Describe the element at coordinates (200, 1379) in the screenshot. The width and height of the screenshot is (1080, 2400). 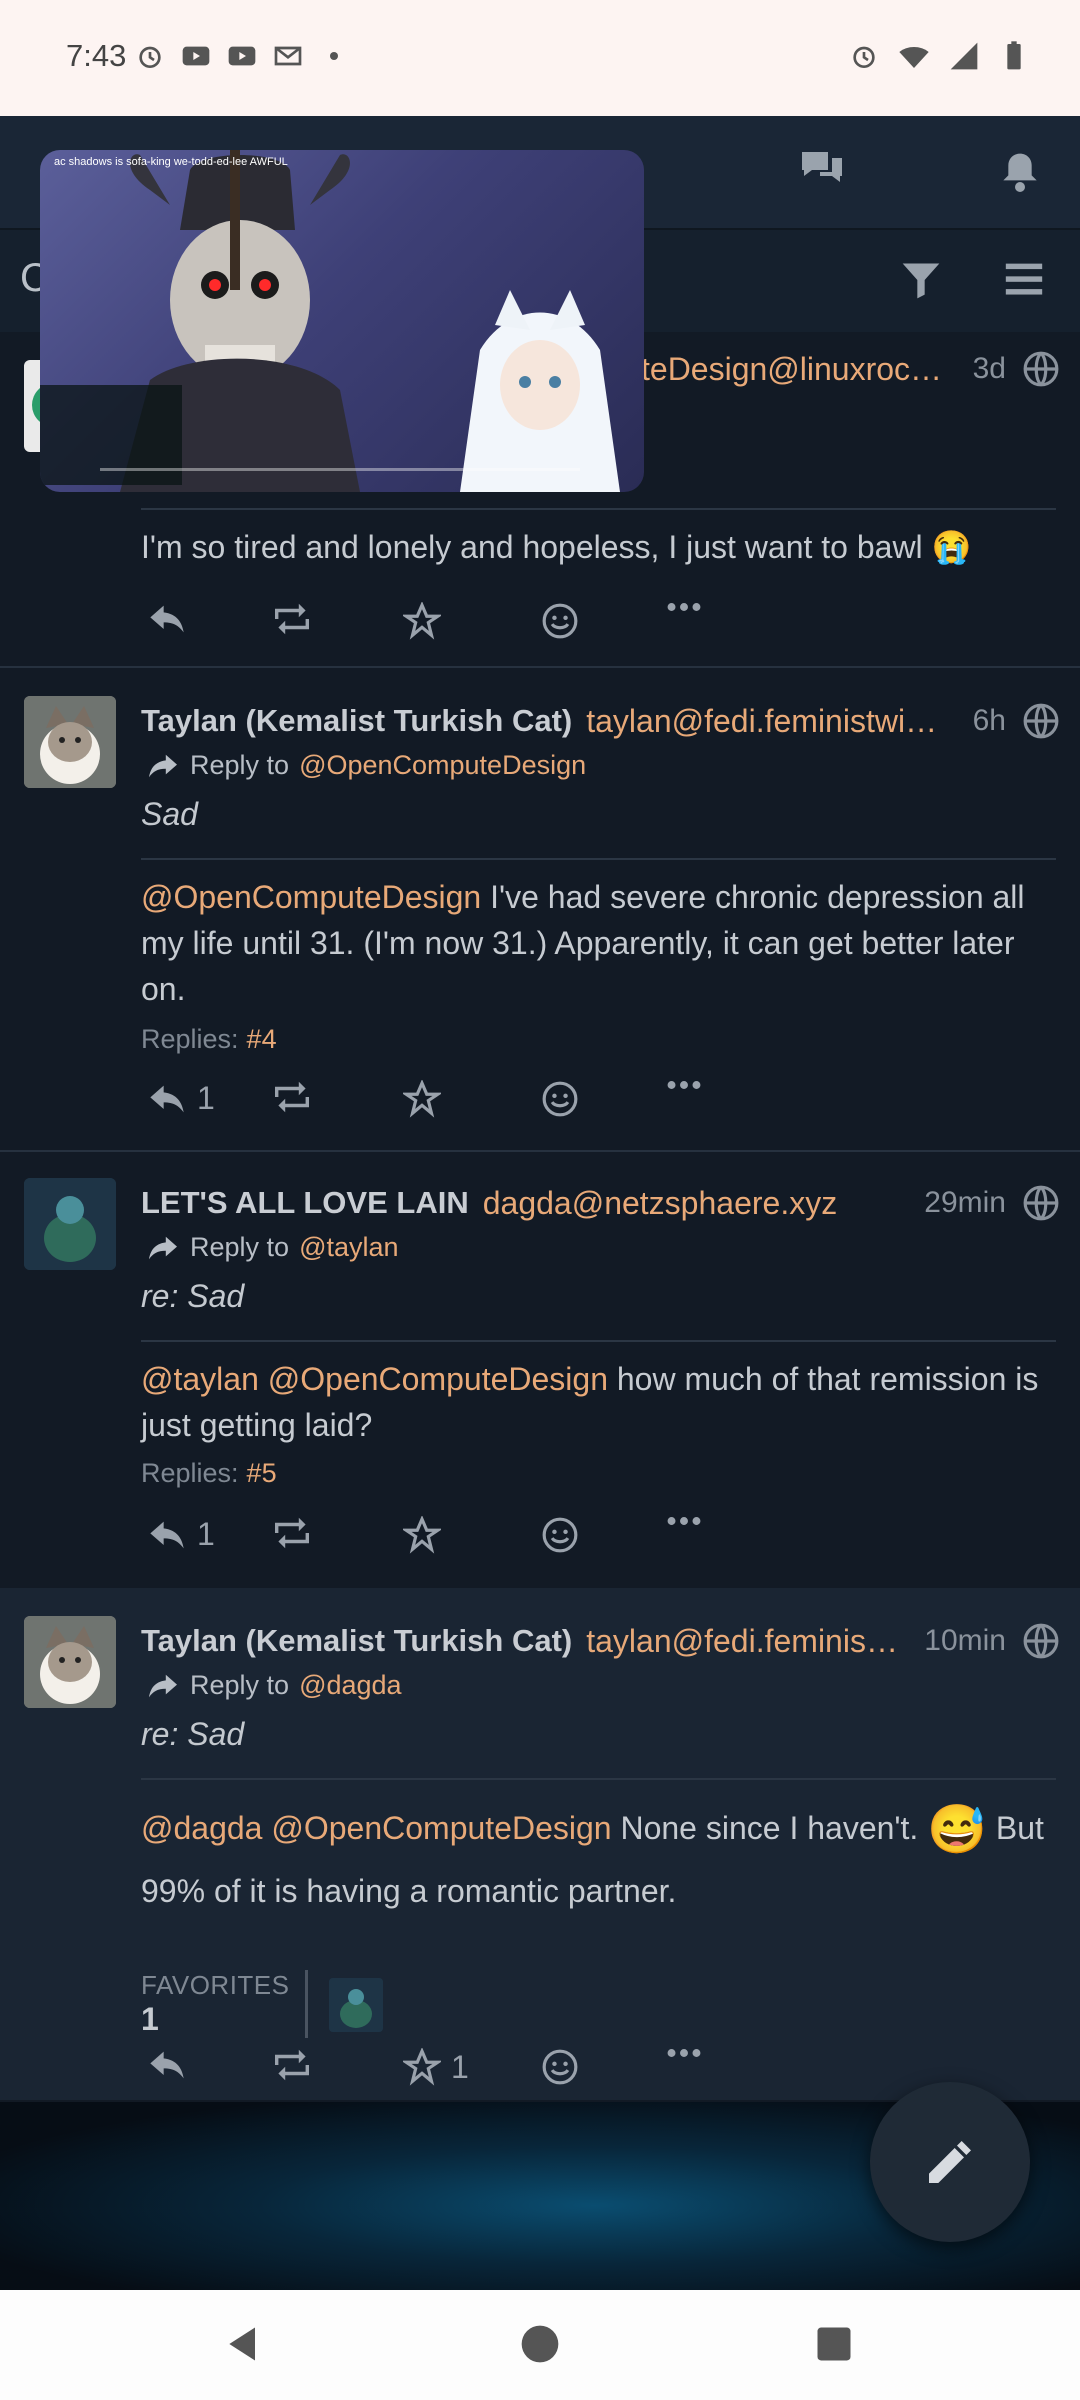
I see `mention-link: @taylan` at that location.